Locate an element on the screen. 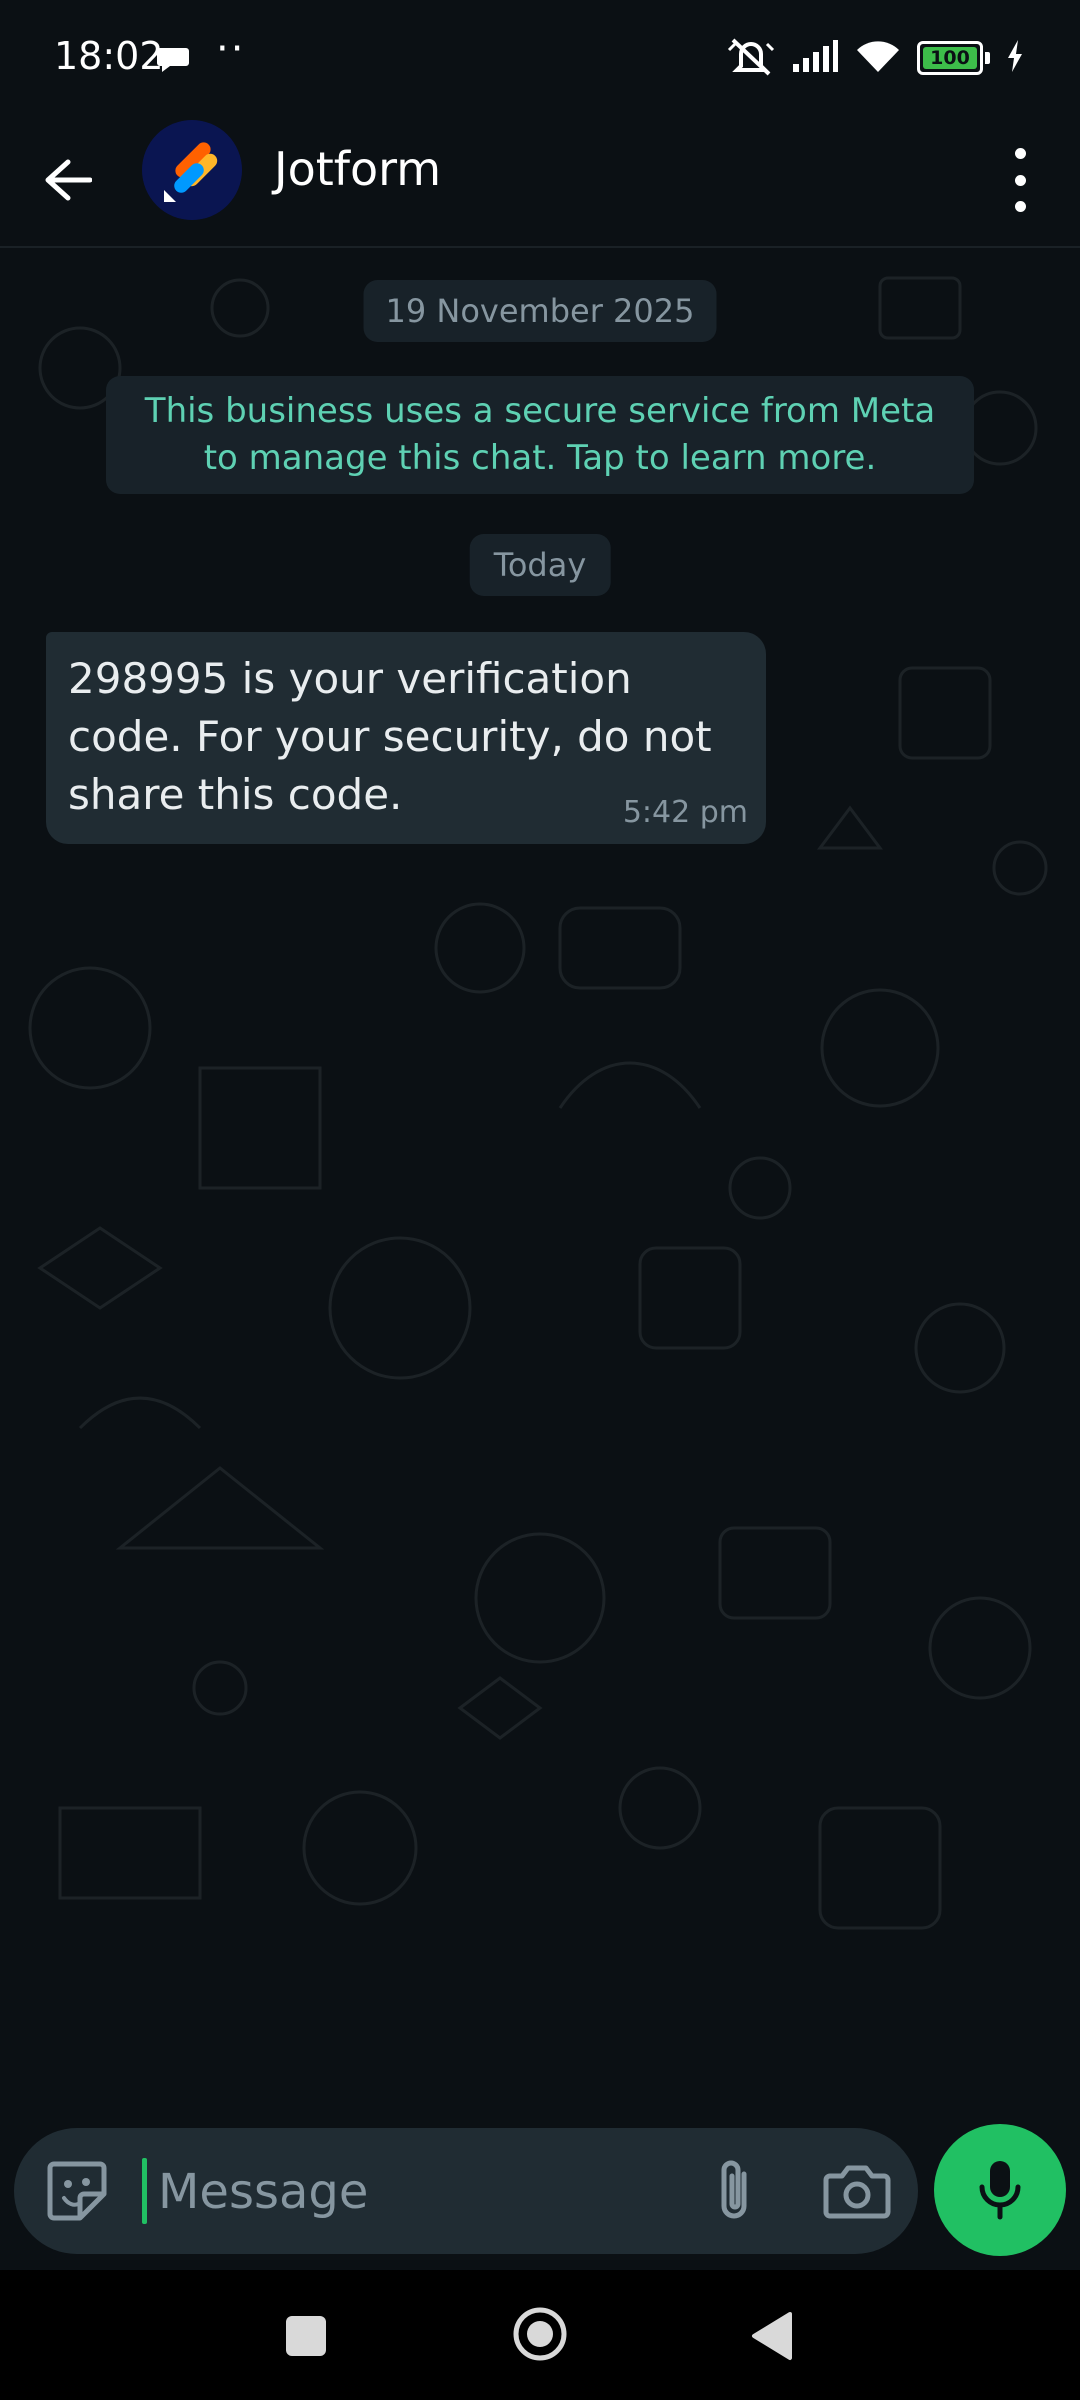 The width and height of the screenshot is (1080, 2400). sticker-icon is located at coordinates (77, 2191).